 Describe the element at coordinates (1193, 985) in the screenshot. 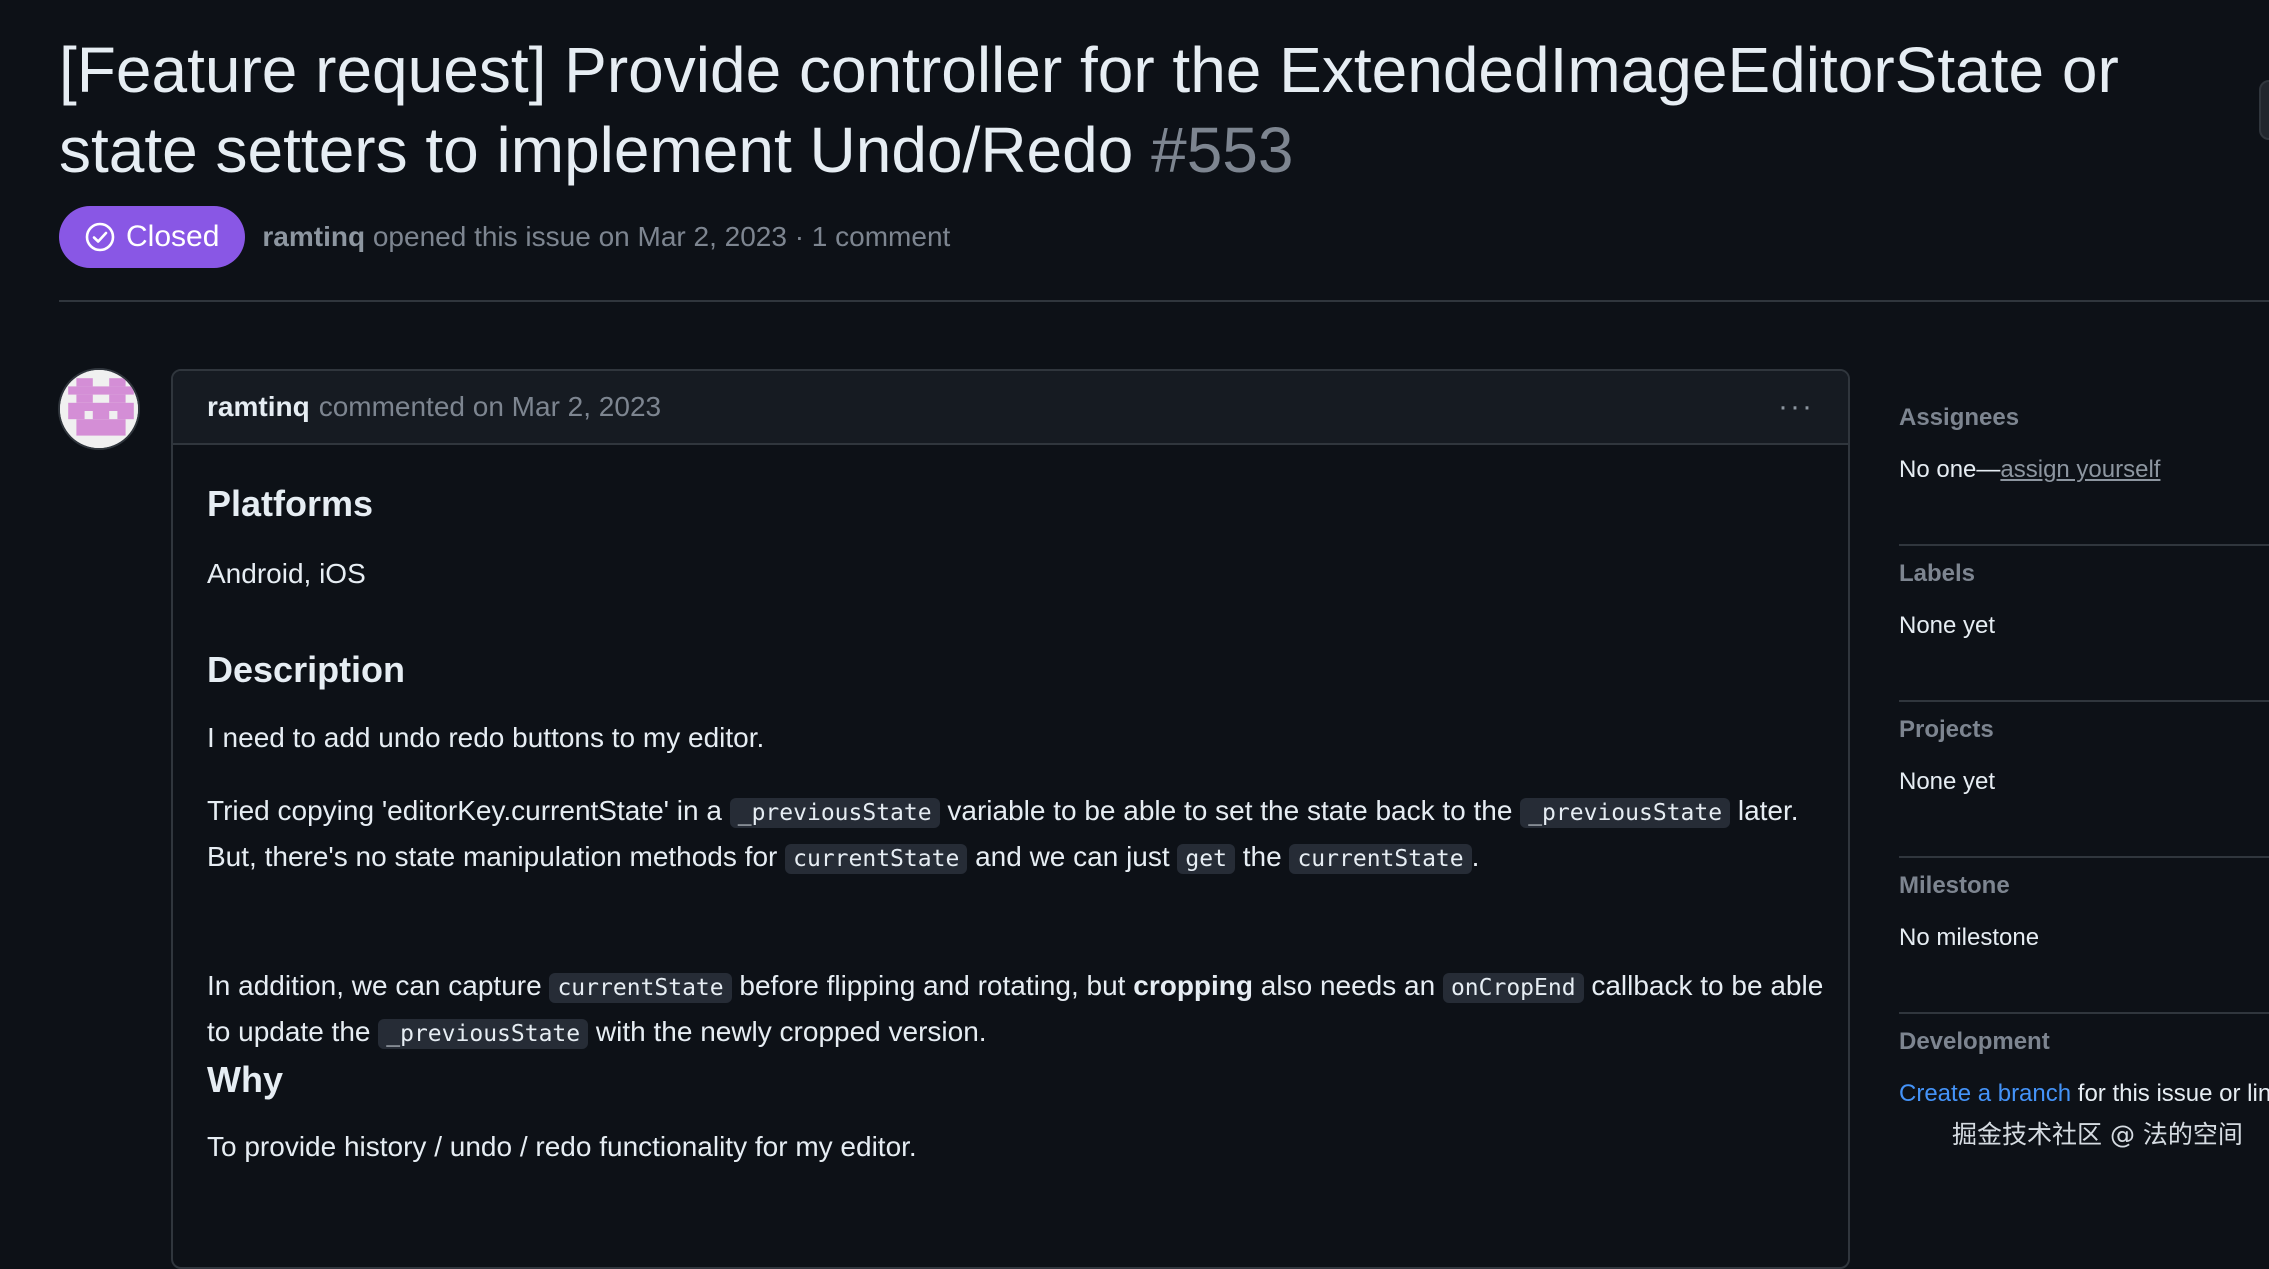

I see `bold-text: cropping` at that location.